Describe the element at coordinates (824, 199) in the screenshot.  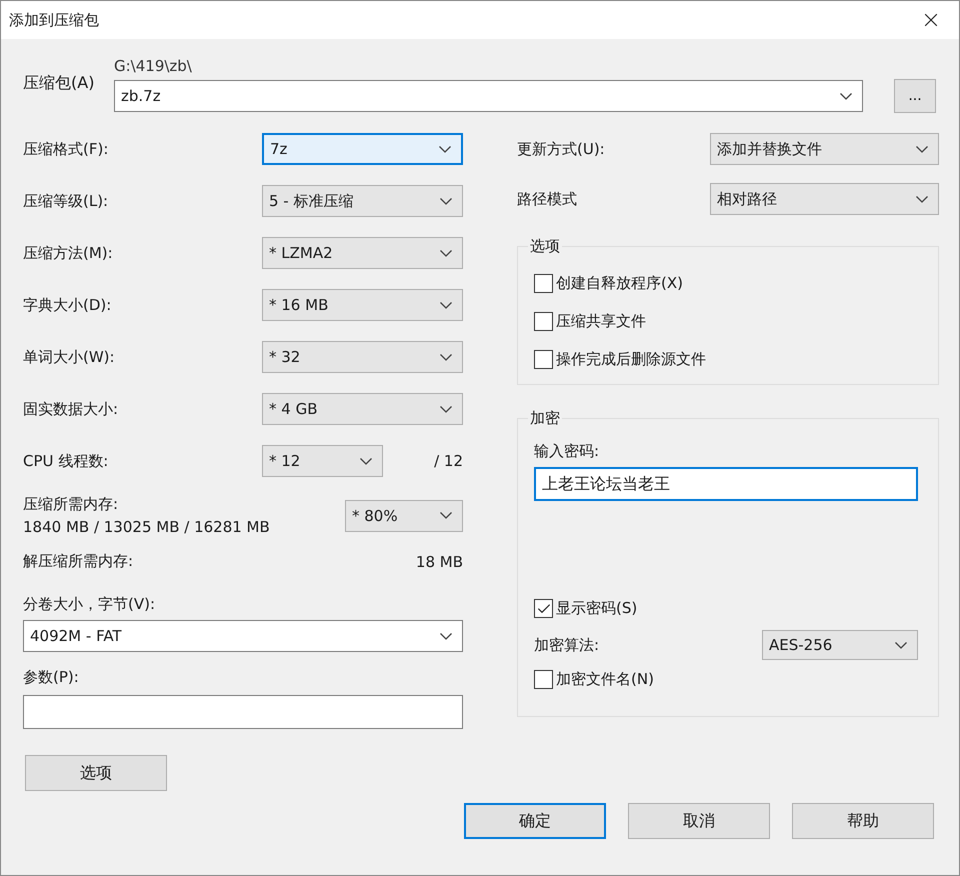
I see `dropdown: 相对路径` at that location.